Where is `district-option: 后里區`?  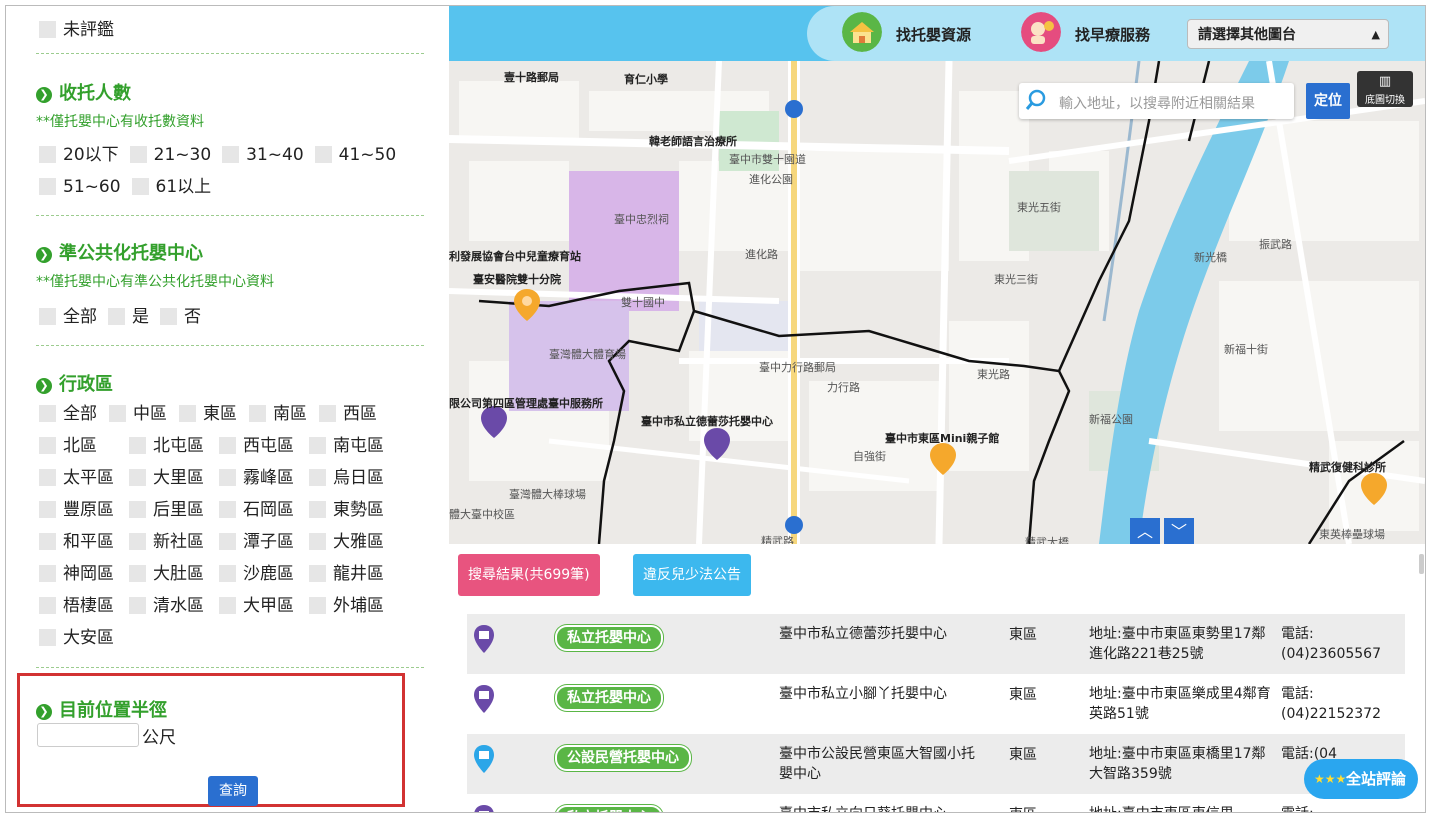 district-option: 后里區 is located at coordinates (170, 510).